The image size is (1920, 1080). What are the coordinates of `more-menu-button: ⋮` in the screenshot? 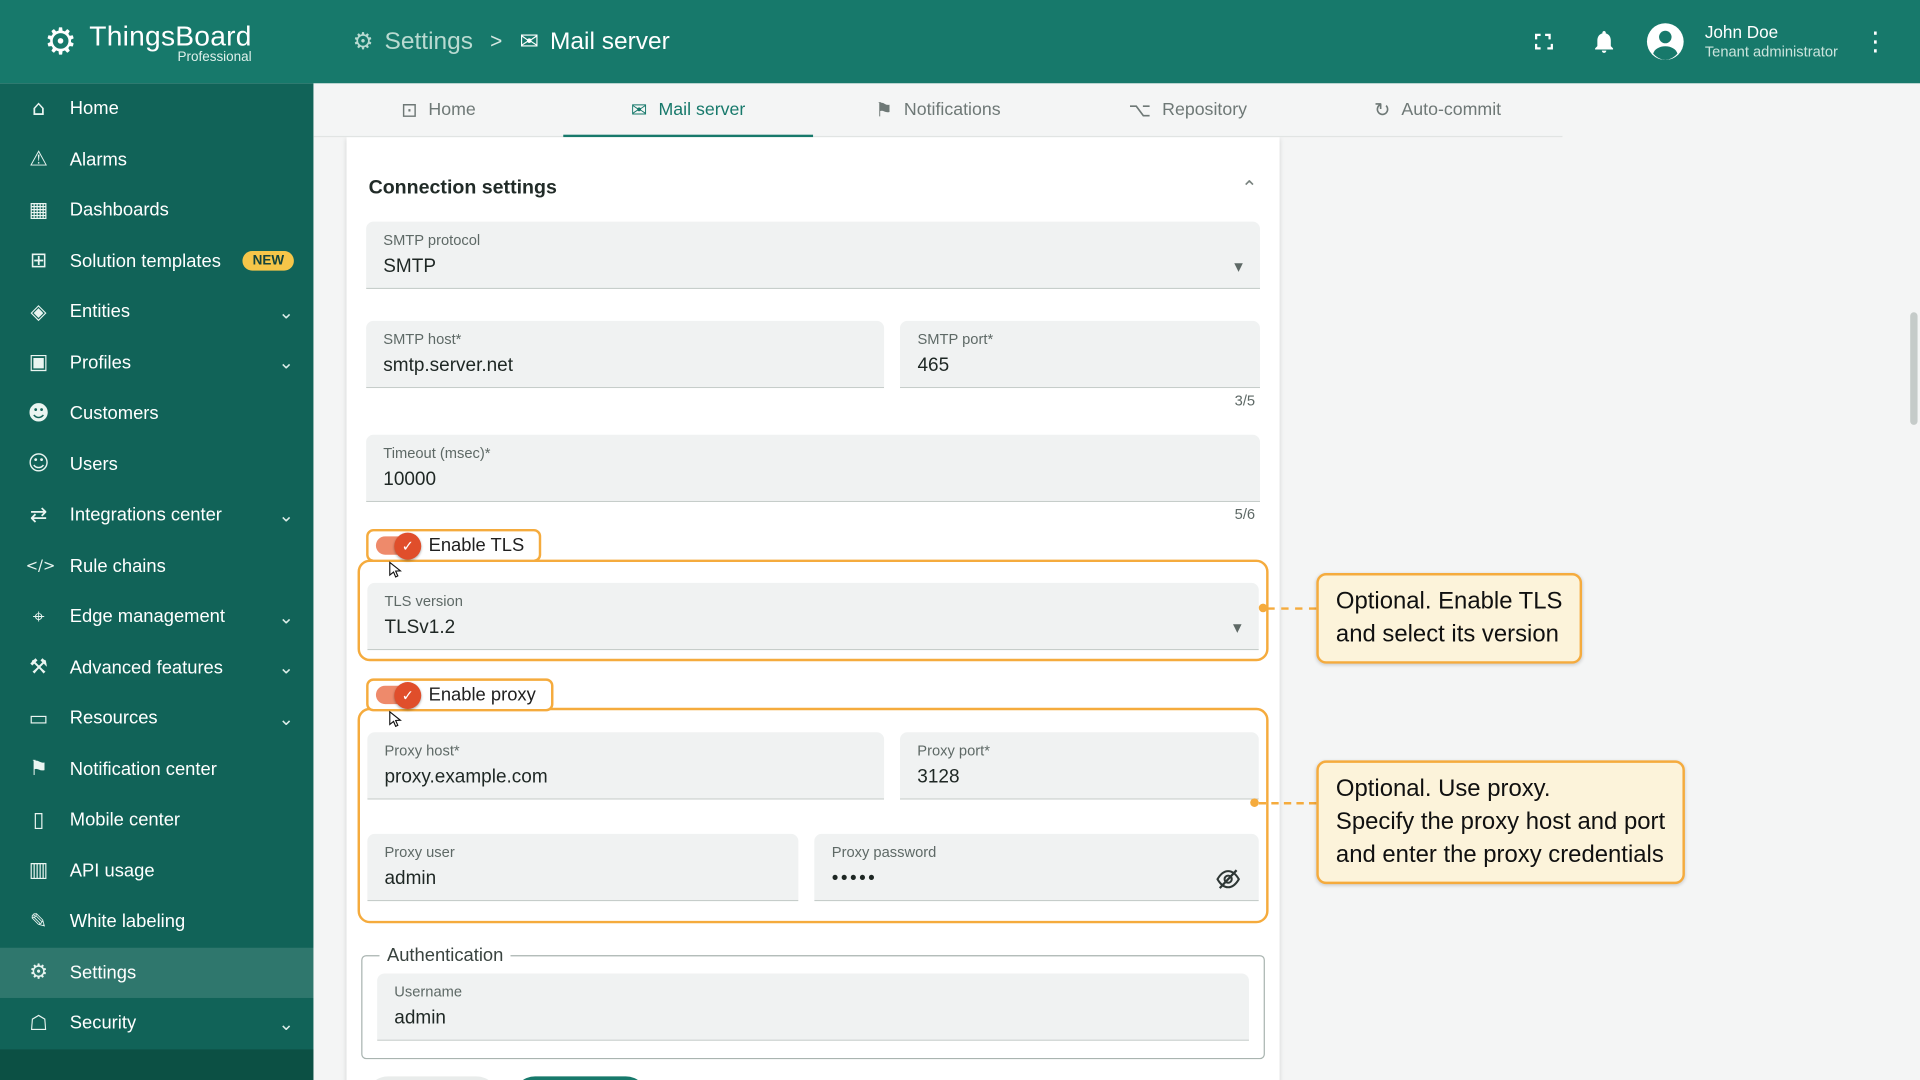 It's located at (1875, 41).